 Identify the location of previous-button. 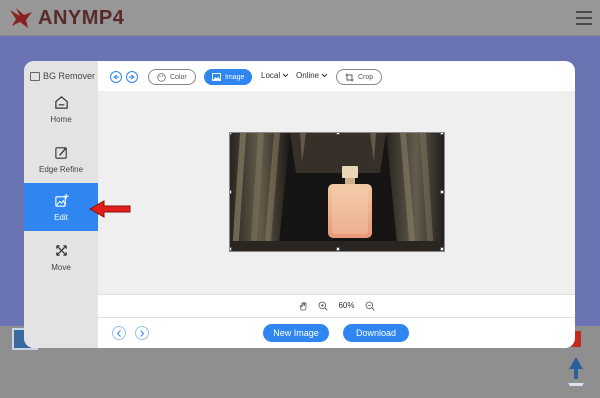
(119, 333).